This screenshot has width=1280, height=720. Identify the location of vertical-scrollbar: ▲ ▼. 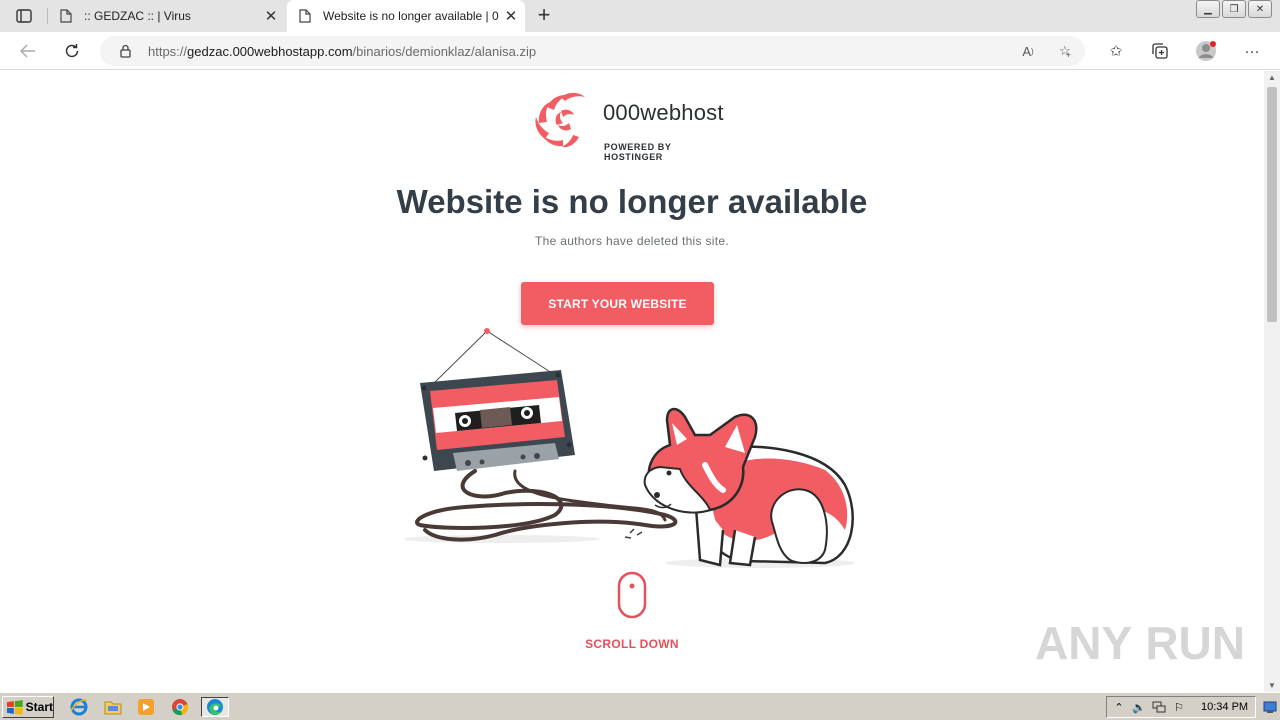
(1272, 381).